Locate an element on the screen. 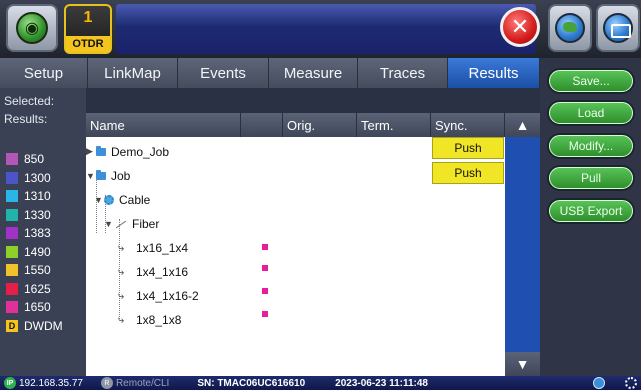 This screenshot has width=641, height=390. close-icon: ✕ is located at coordinates (520, 26).